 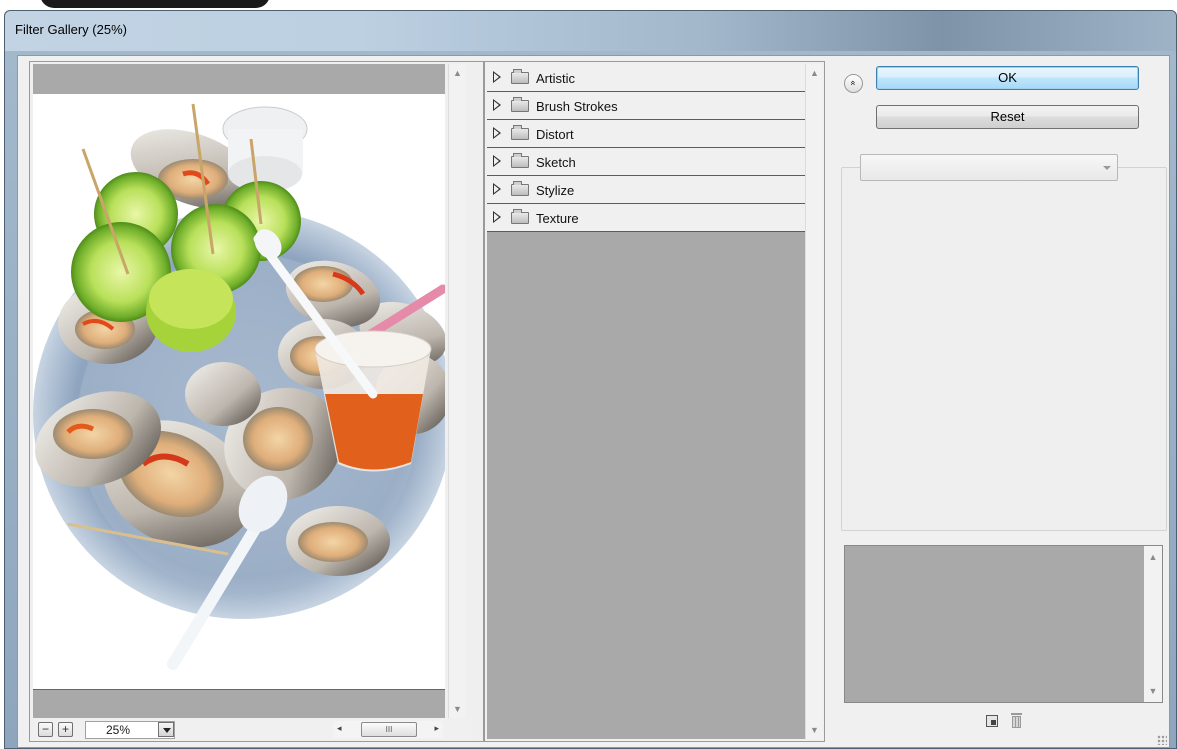 I want to click on category-distort: Distort, so click(x=646, y=134).